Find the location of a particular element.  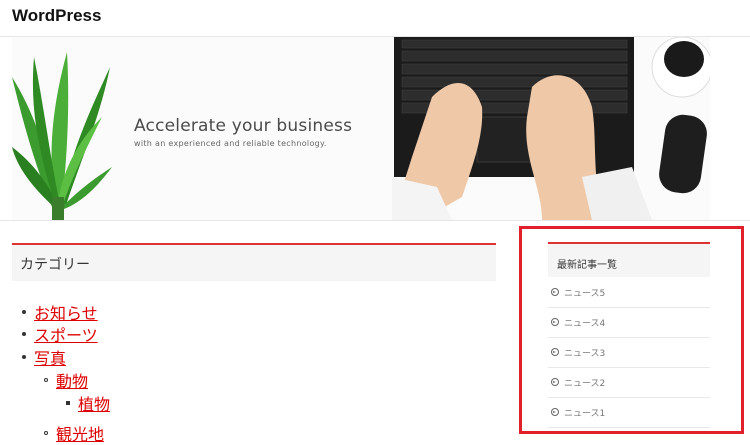

category-item-plants: 植物 is located at coordinates (88, 403).